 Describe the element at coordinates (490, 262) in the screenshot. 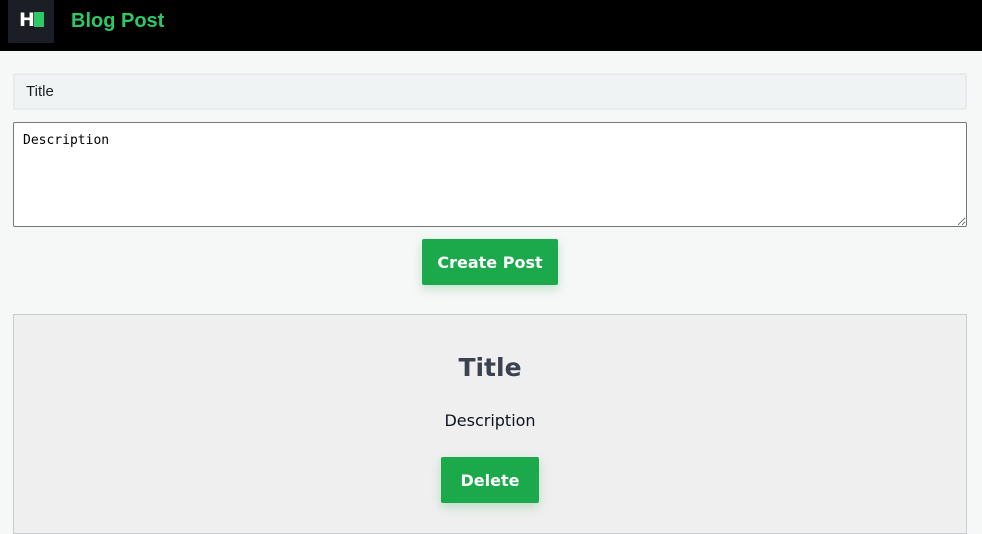

I see `create-post-button: Create Post` at that location.